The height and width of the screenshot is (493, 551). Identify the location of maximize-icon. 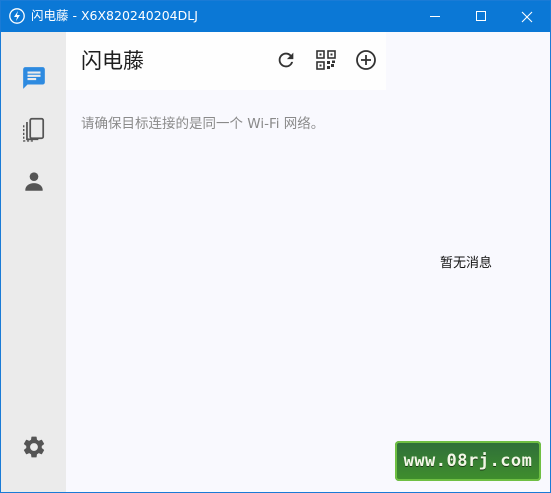
(480, 16).